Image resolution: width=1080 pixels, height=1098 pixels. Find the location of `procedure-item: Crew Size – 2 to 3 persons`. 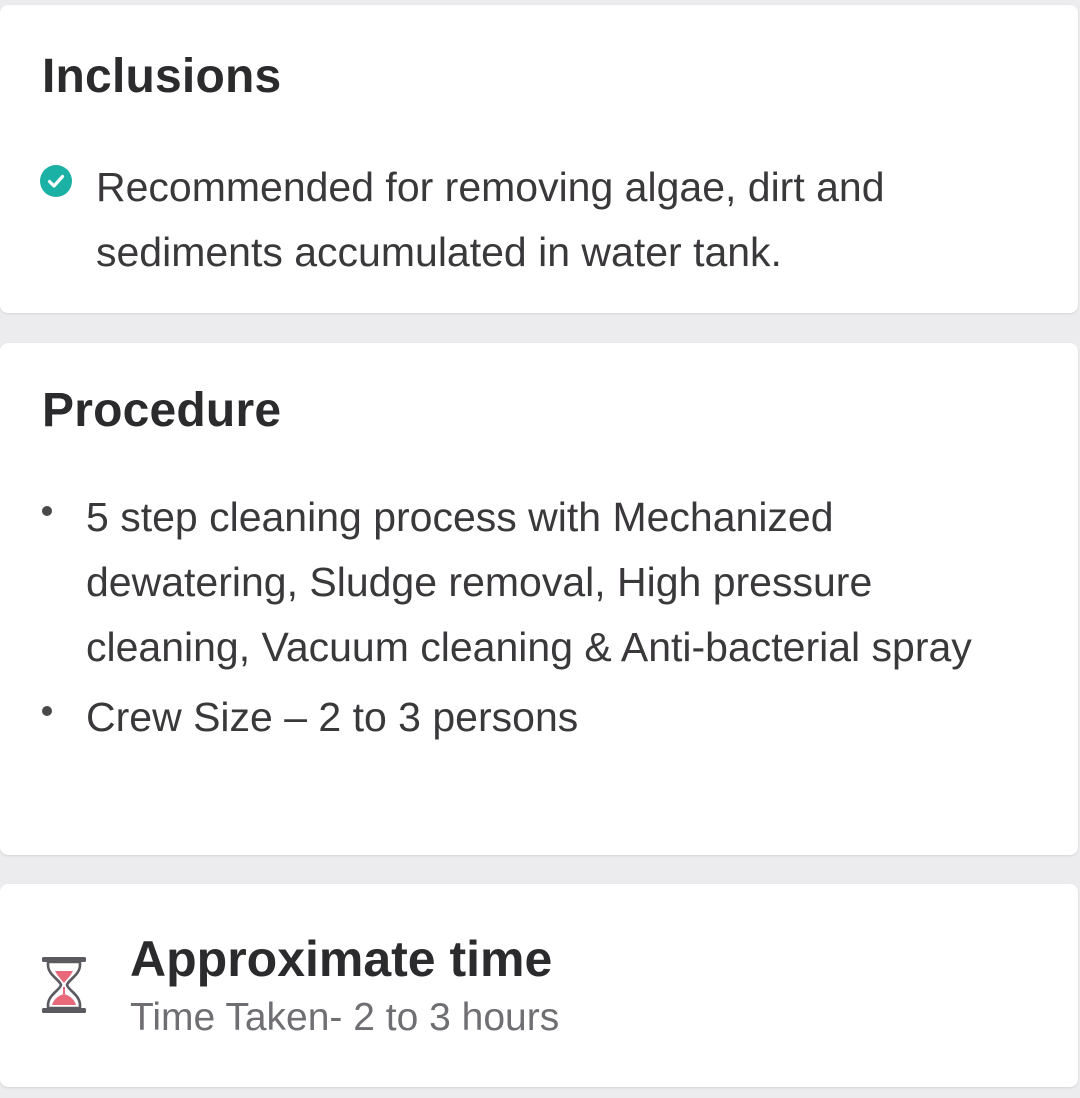

procedure-item: Crew Size – 2 to 3 persons is located at coordinates (540, 717).